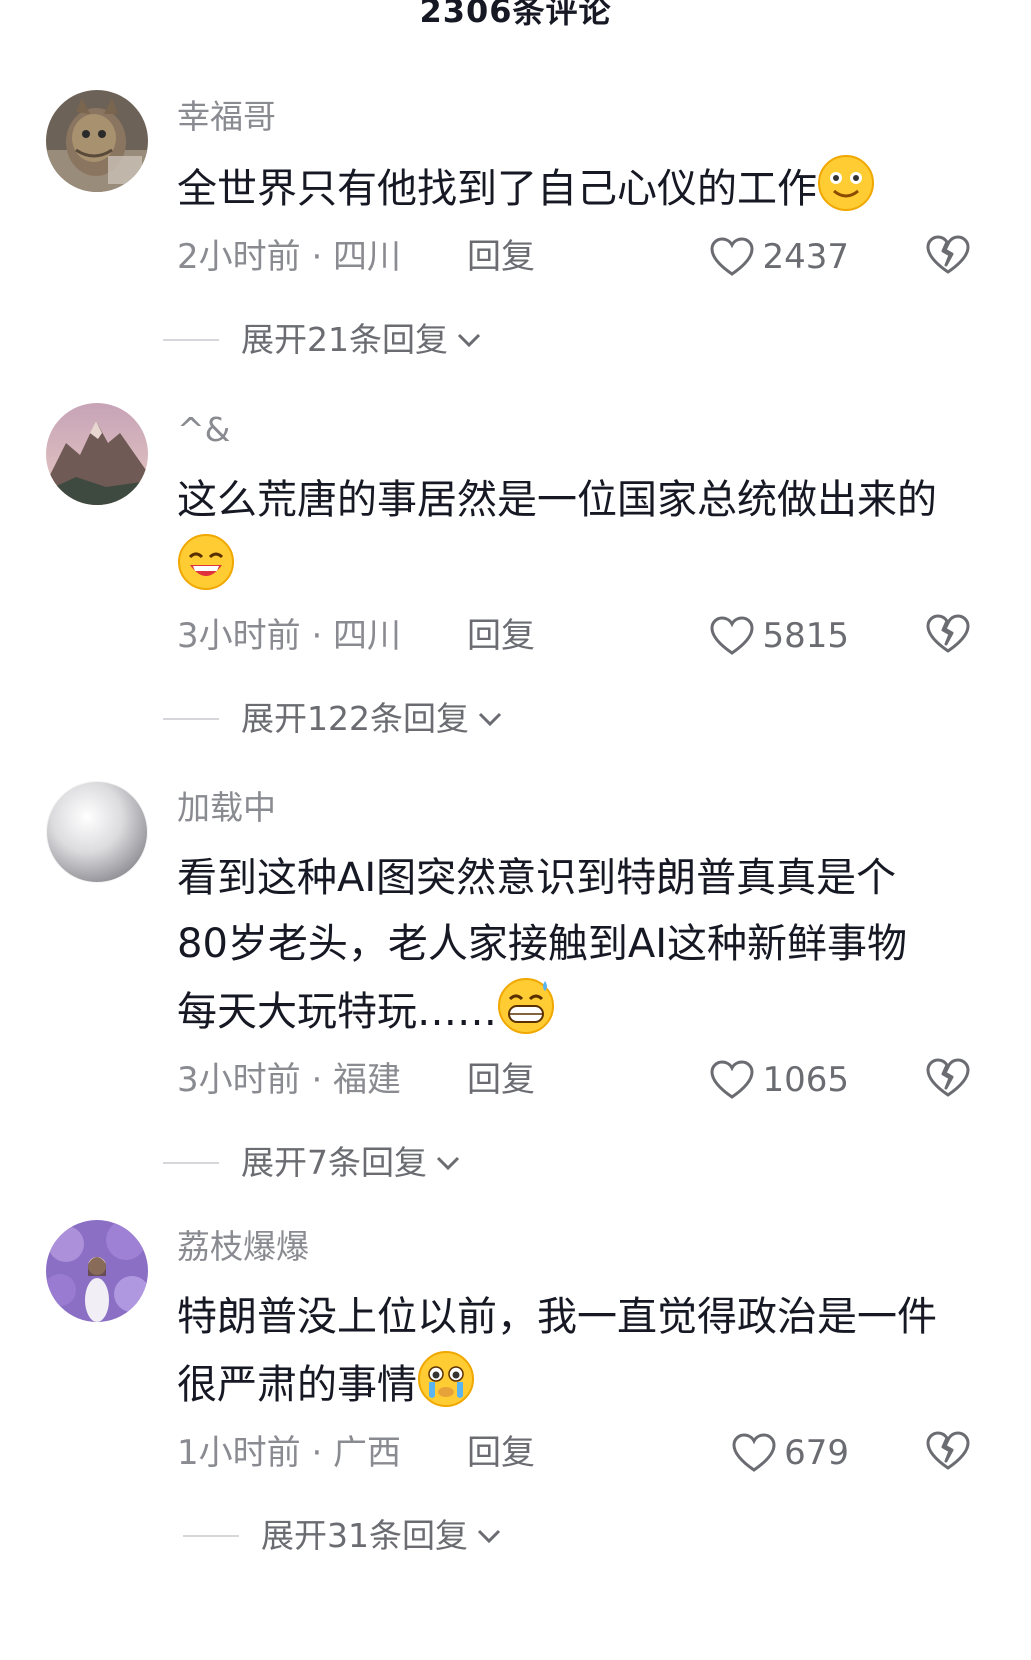  What do you see at coordinates (515, 15) in the screenshot?
I see `comments-count-title: 2306条评论` at bounding box center [515, 15].